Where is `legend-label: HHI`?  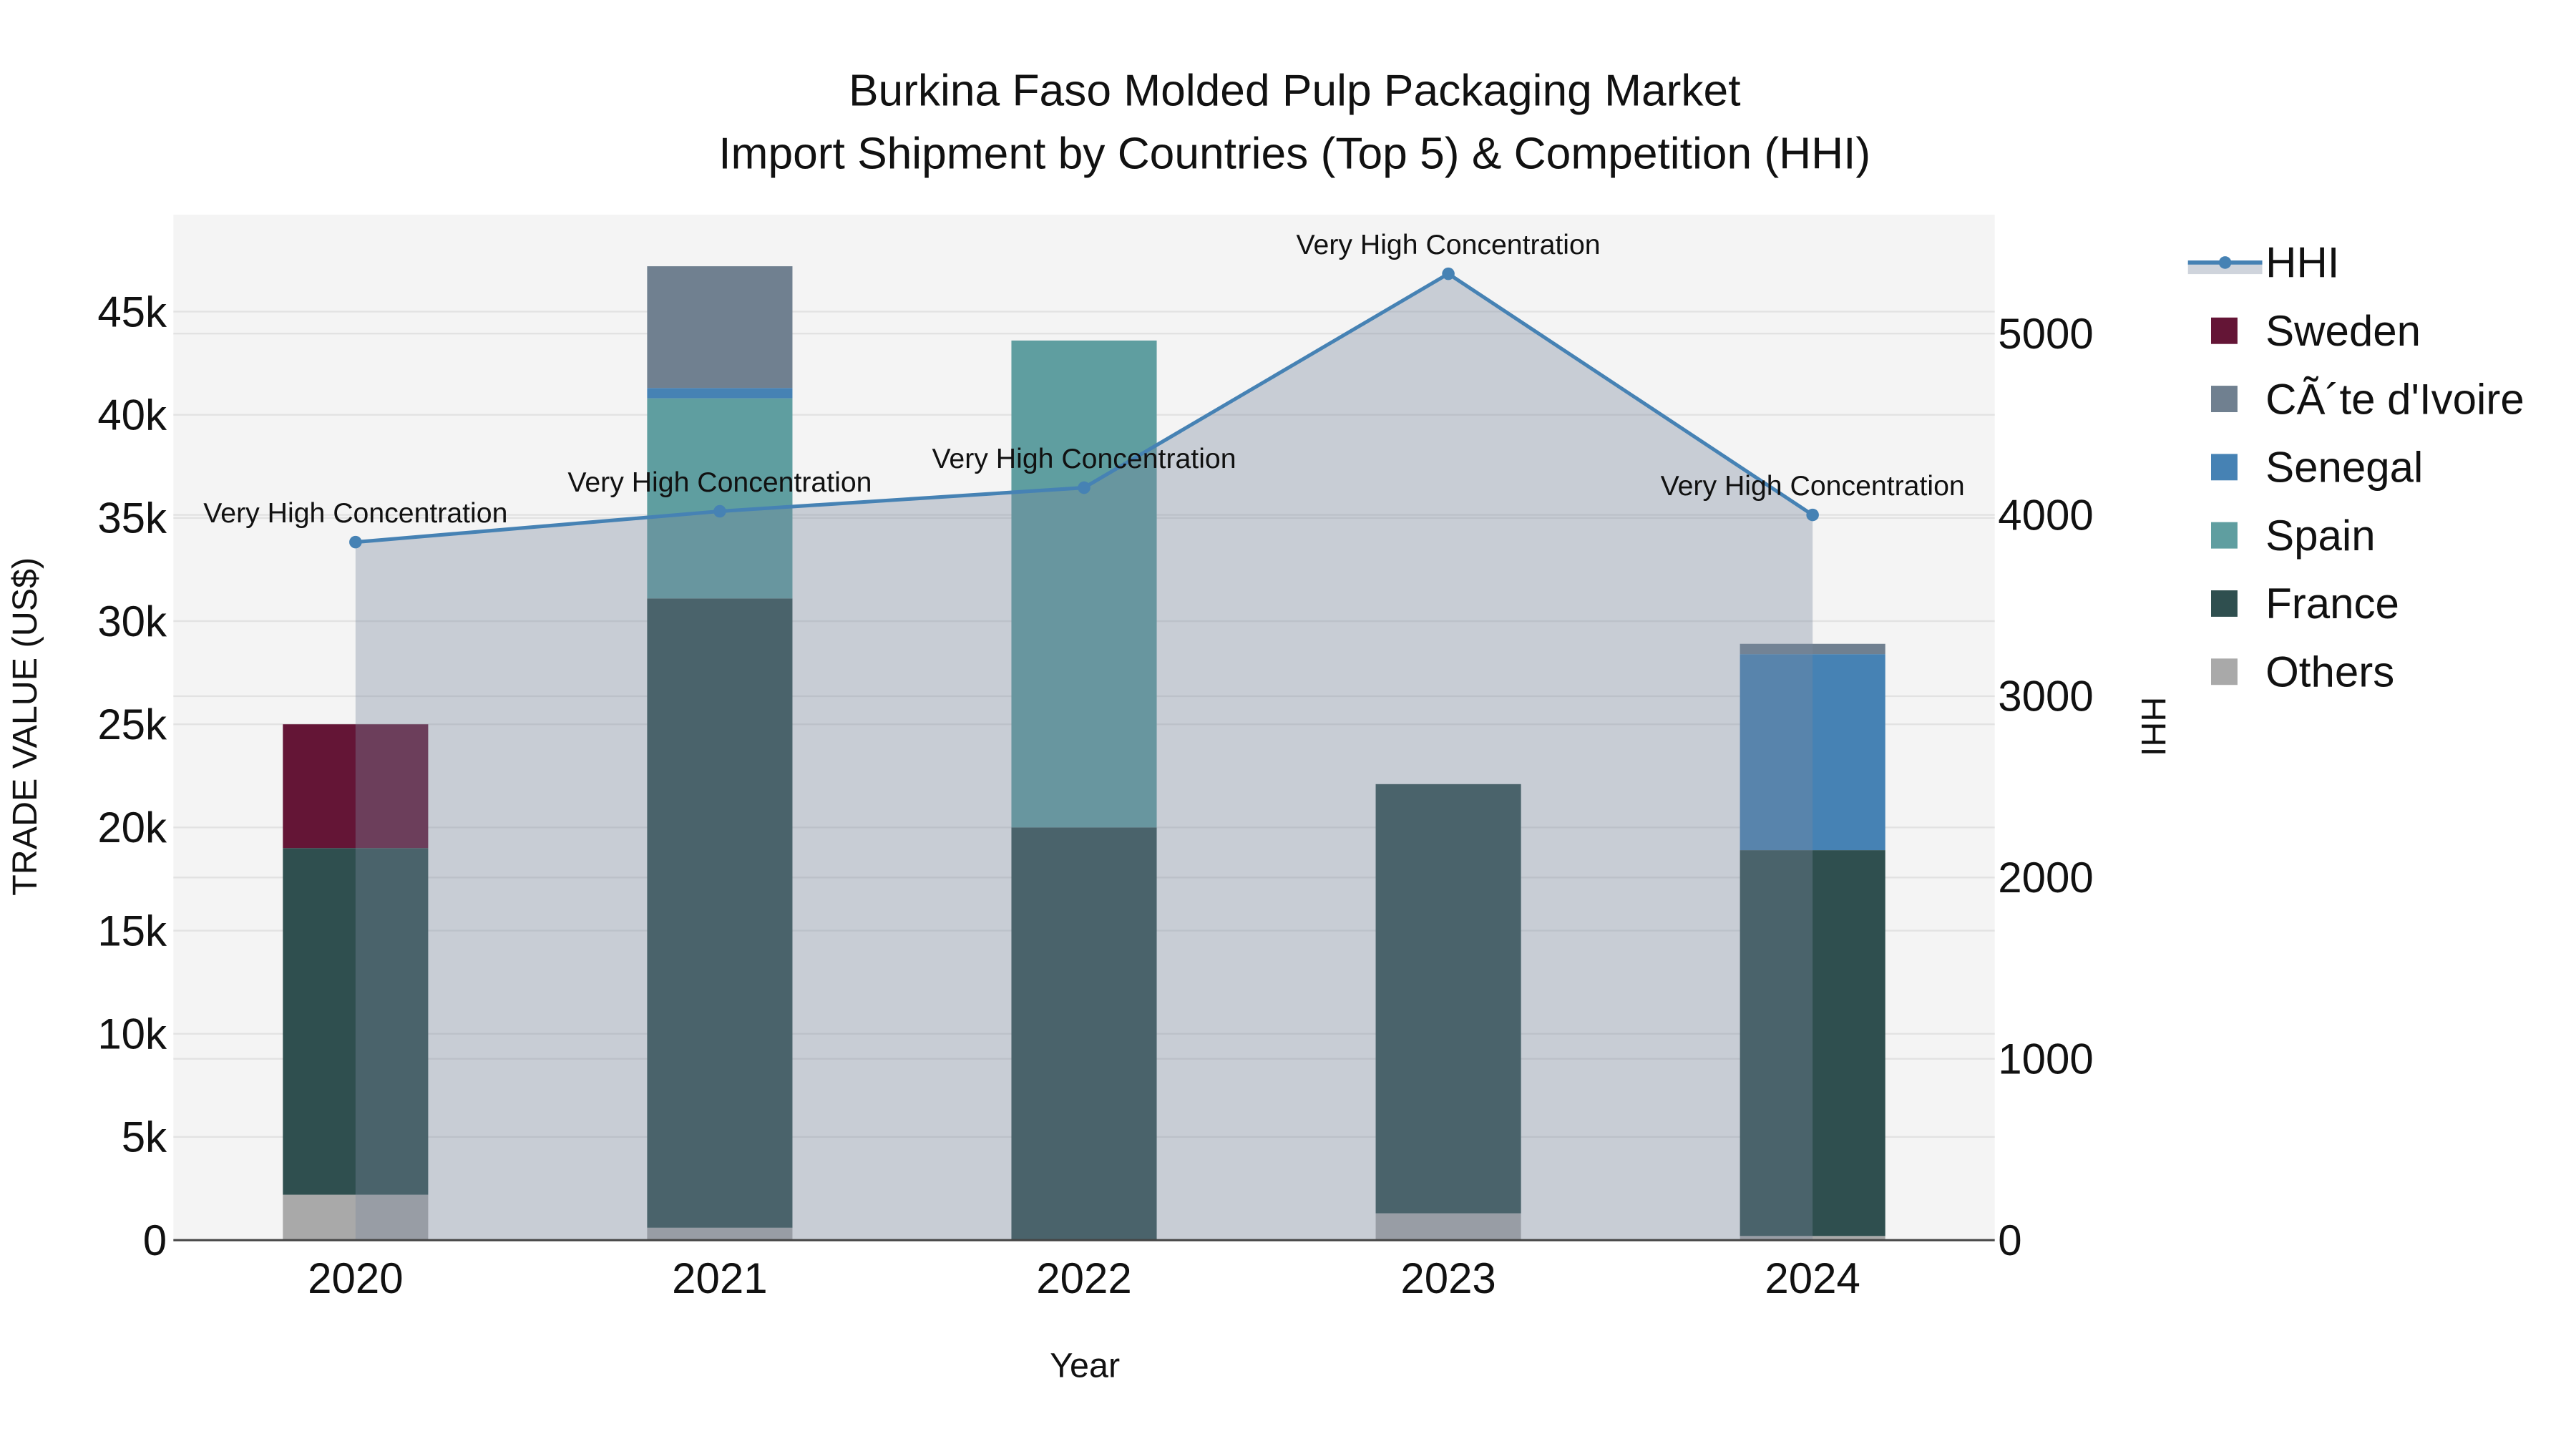 legend-label: HHI is located at coordinates (2302, 263).